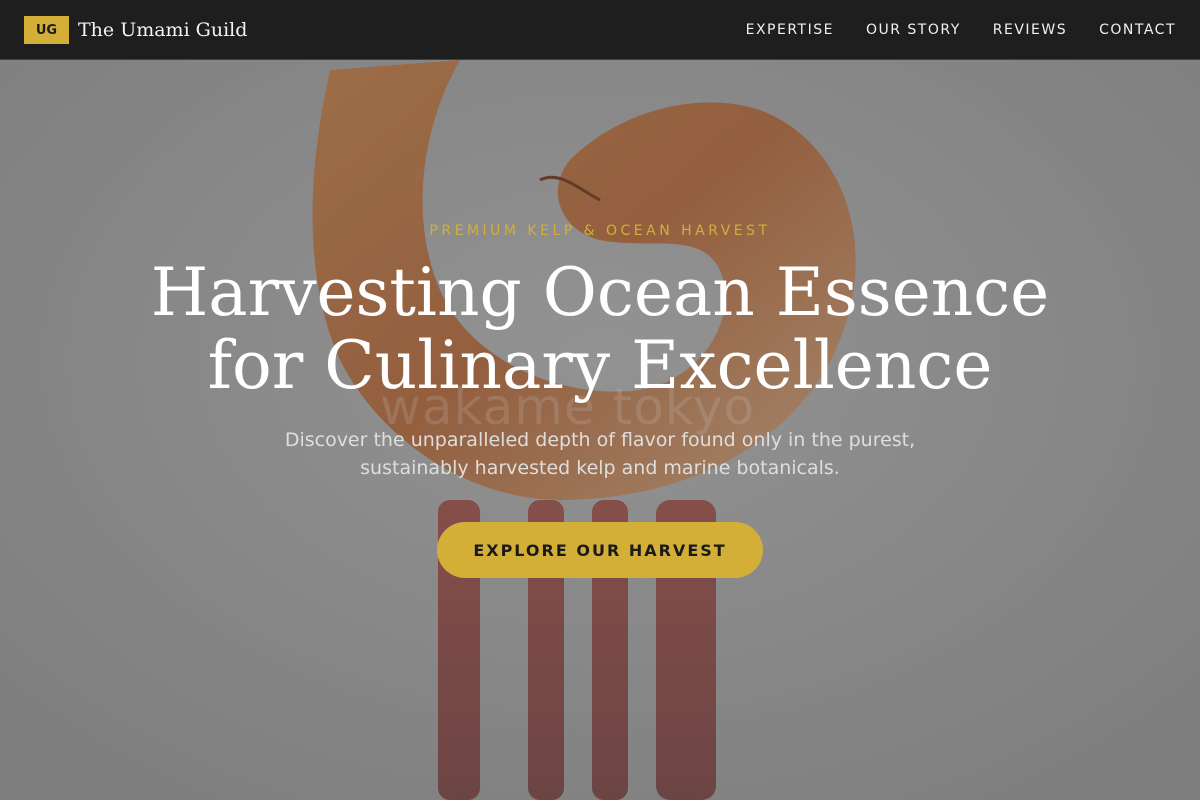 The image size is (1200, 800). I want to click on hero-headline-line-1: Harvesting Ocean Essence, so click(600, 292).